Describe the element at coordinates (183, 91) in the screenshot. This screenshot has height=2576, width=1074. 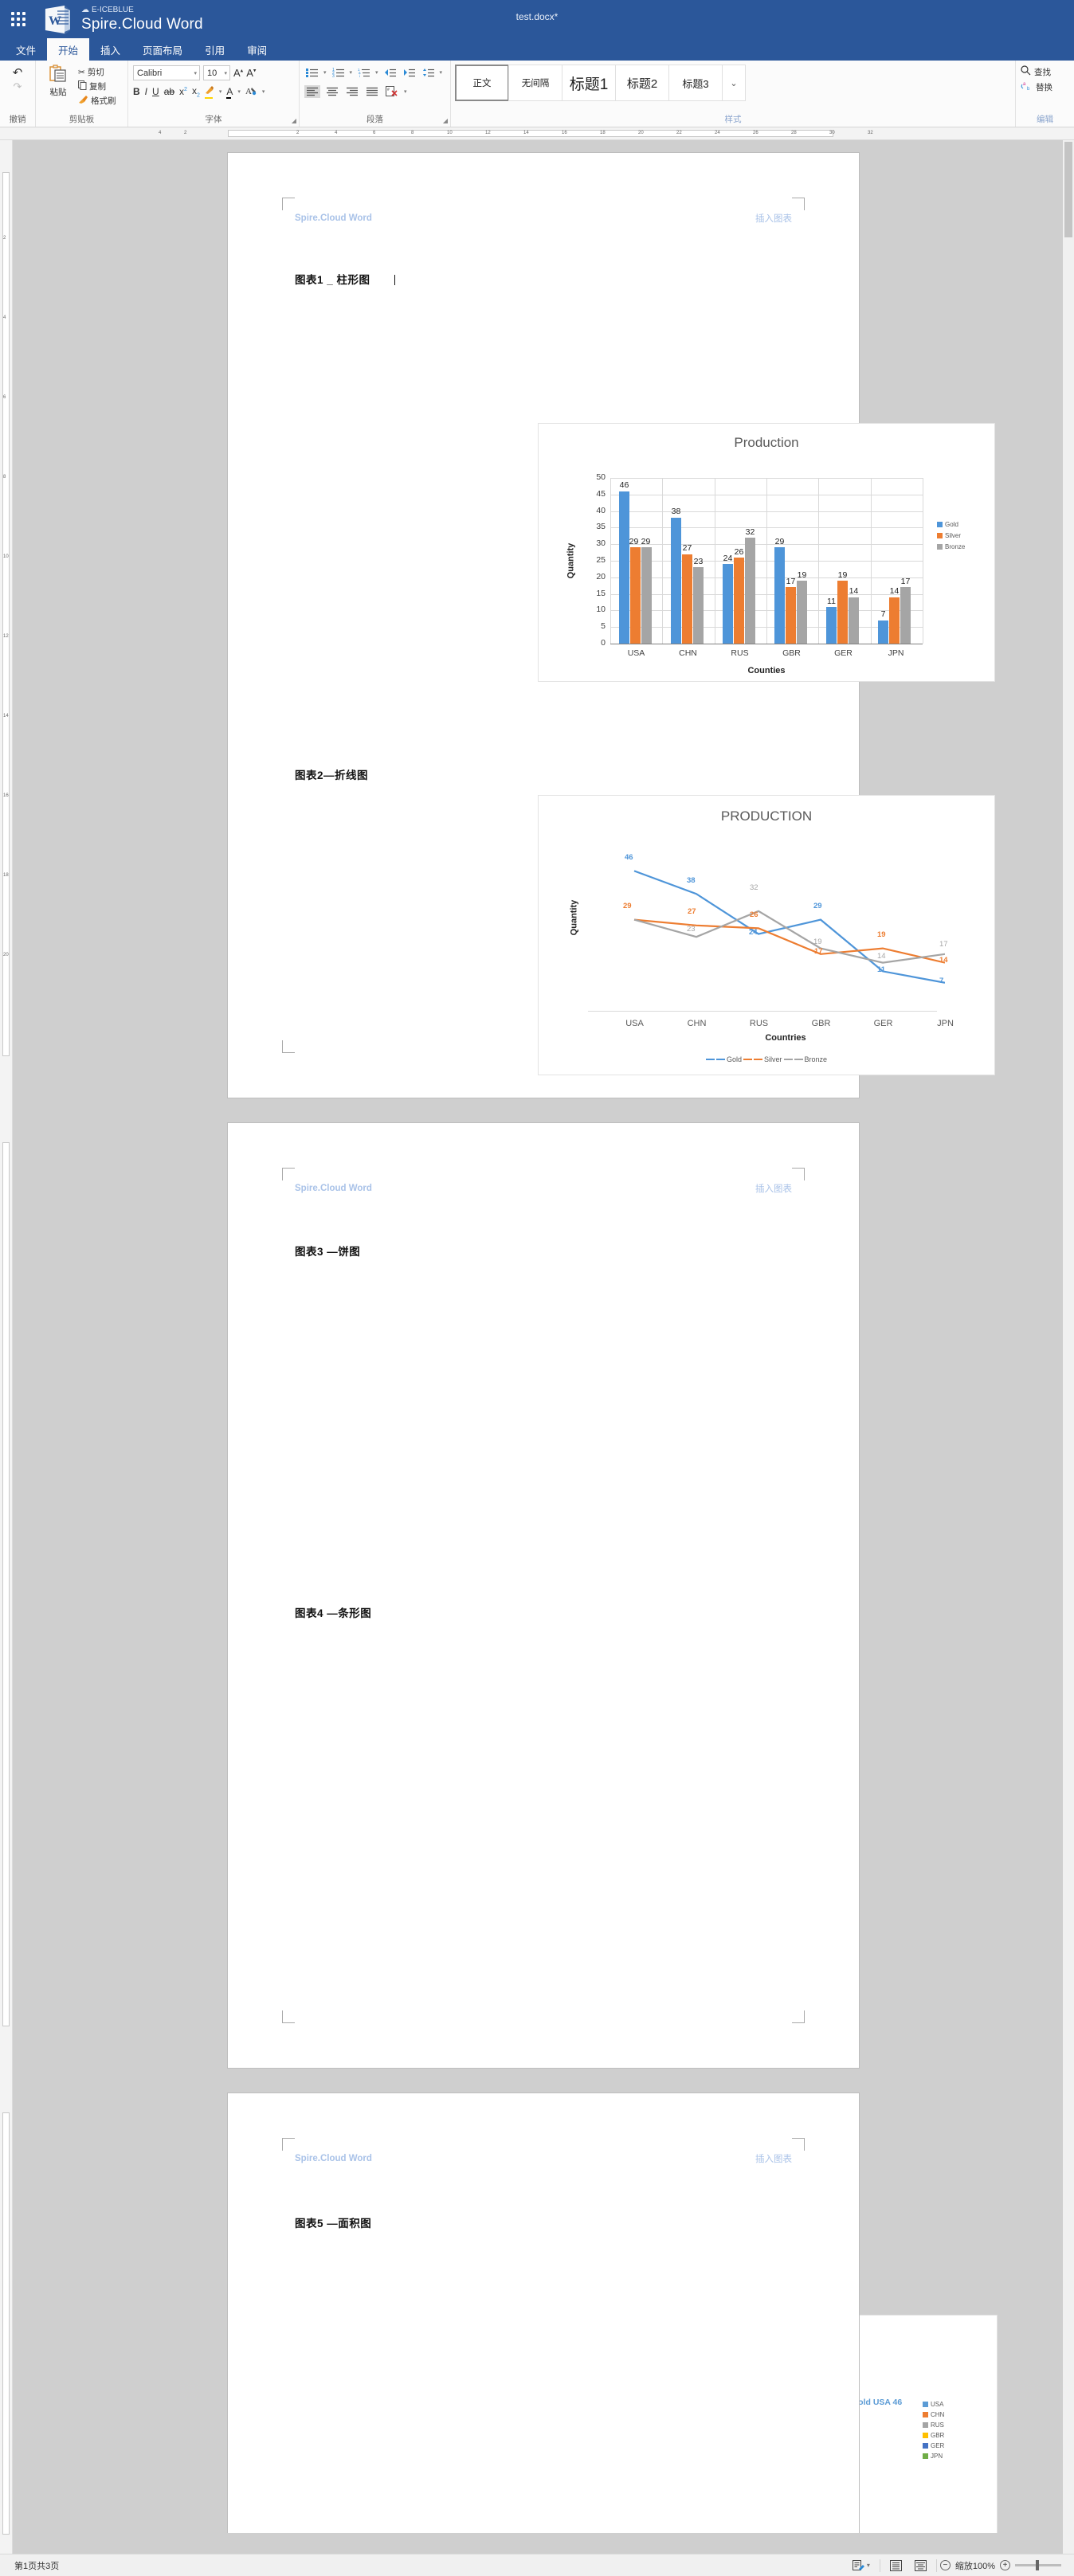
I see `superscript-button: x2` at that location.